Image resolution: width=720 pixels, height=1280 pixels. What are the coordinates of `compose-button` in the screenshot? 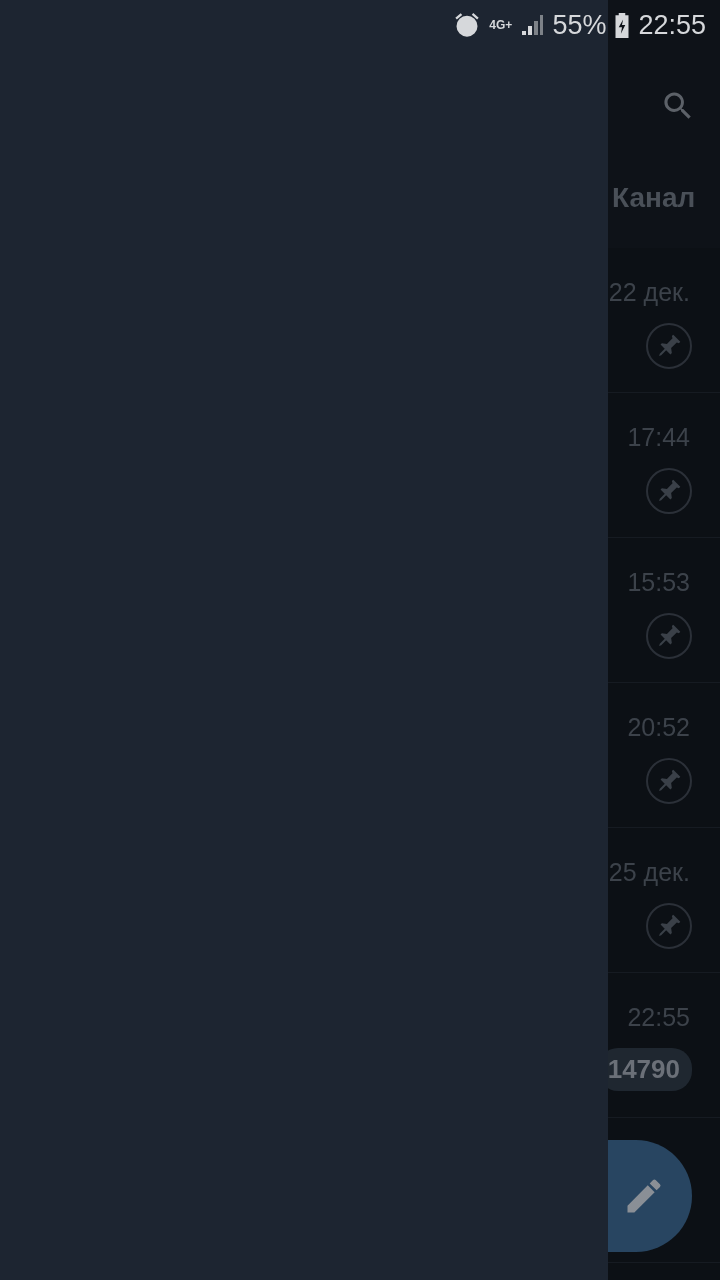 It's located at (650, 1196).